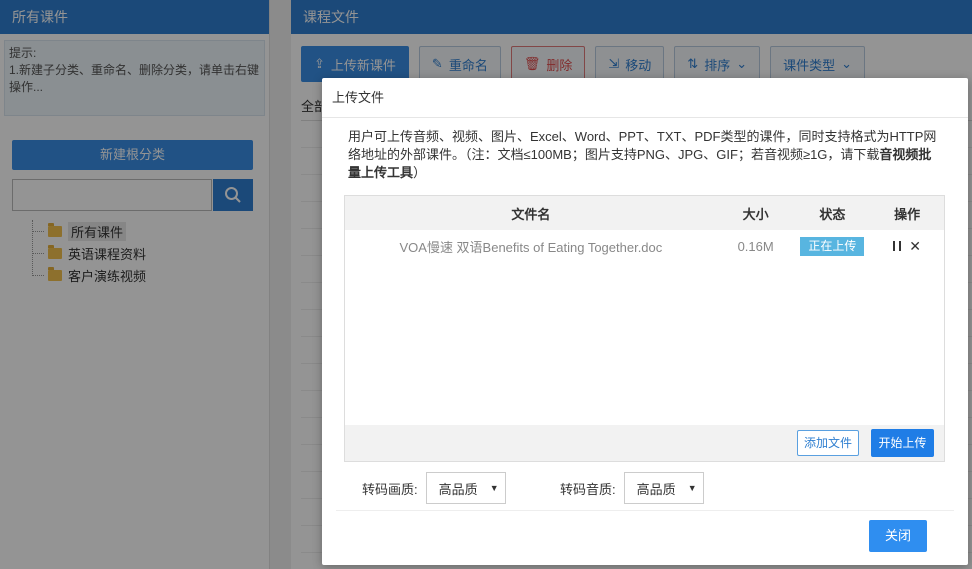 The width and height of the screenshot is (972, 569). Describe the element at coordinates (902, 443) in the screenshot. I see `start-upload-button: 开始上传` at that location.